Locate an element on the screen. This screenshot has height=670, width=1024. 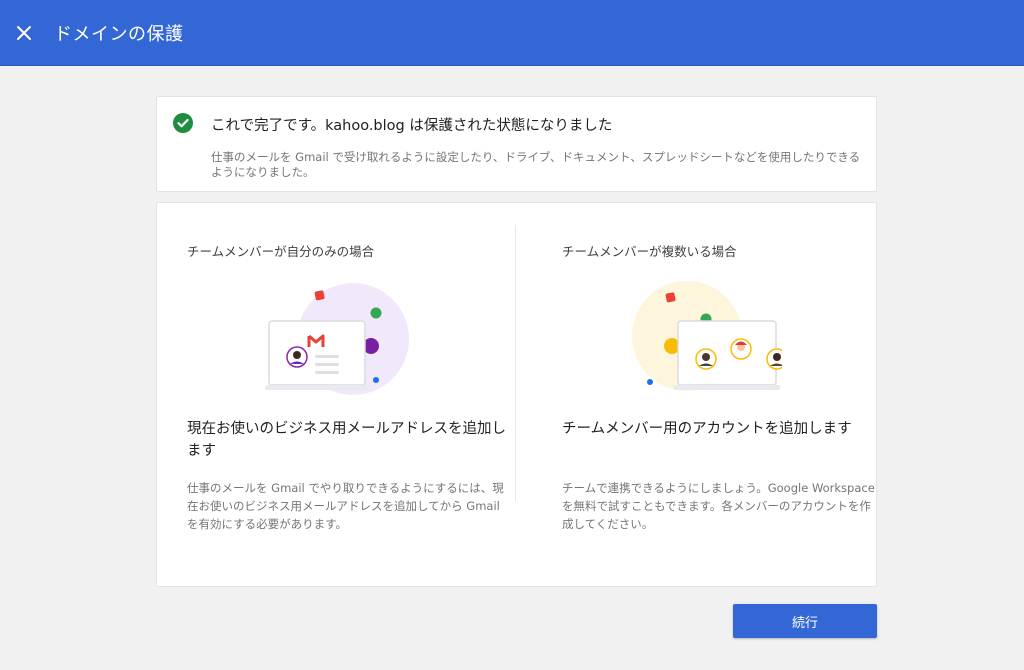
single-member-illustration is located at coordinates (337, 339).